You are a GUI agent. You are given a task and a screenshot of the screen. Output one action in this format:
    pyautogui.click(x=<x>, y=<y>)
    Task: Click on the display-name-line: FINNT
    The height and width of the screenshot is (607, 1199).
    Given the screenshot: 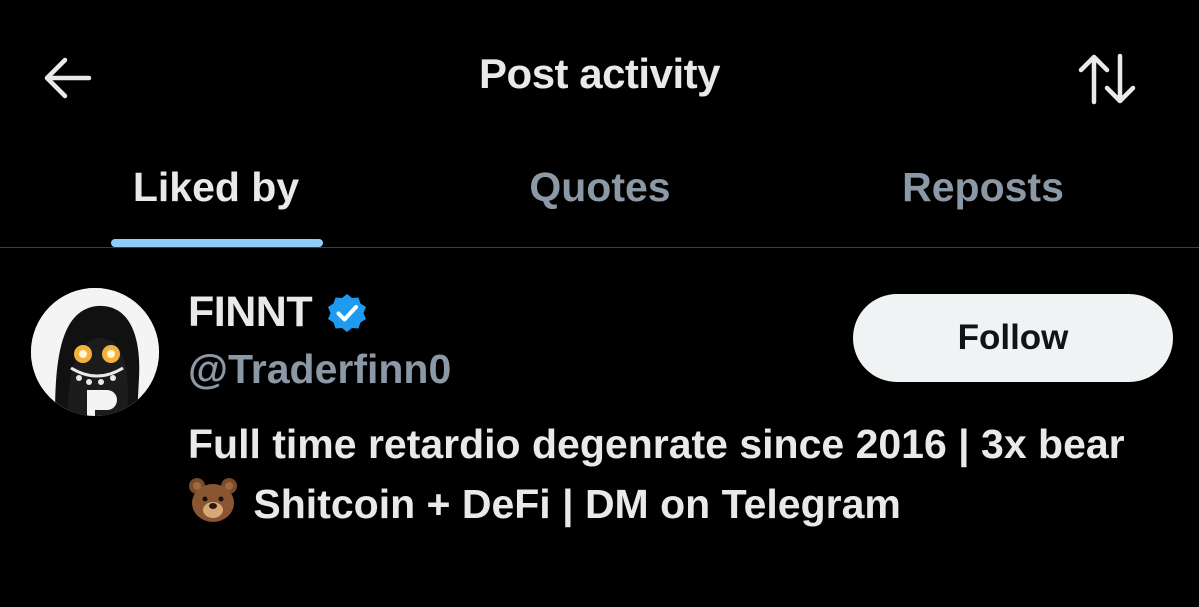 What is the action you would take?
    pyautogui.click(x=278, y=312)
    